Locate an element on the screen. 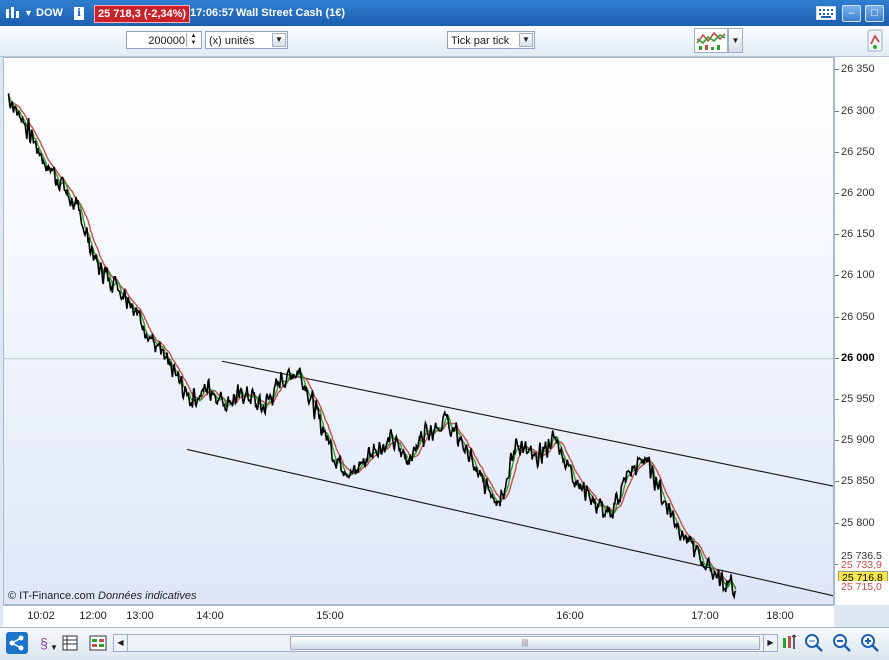 This screenshot has height=660, width=889. y-tick-label: 25 900 is located at coordinates (858, 440).